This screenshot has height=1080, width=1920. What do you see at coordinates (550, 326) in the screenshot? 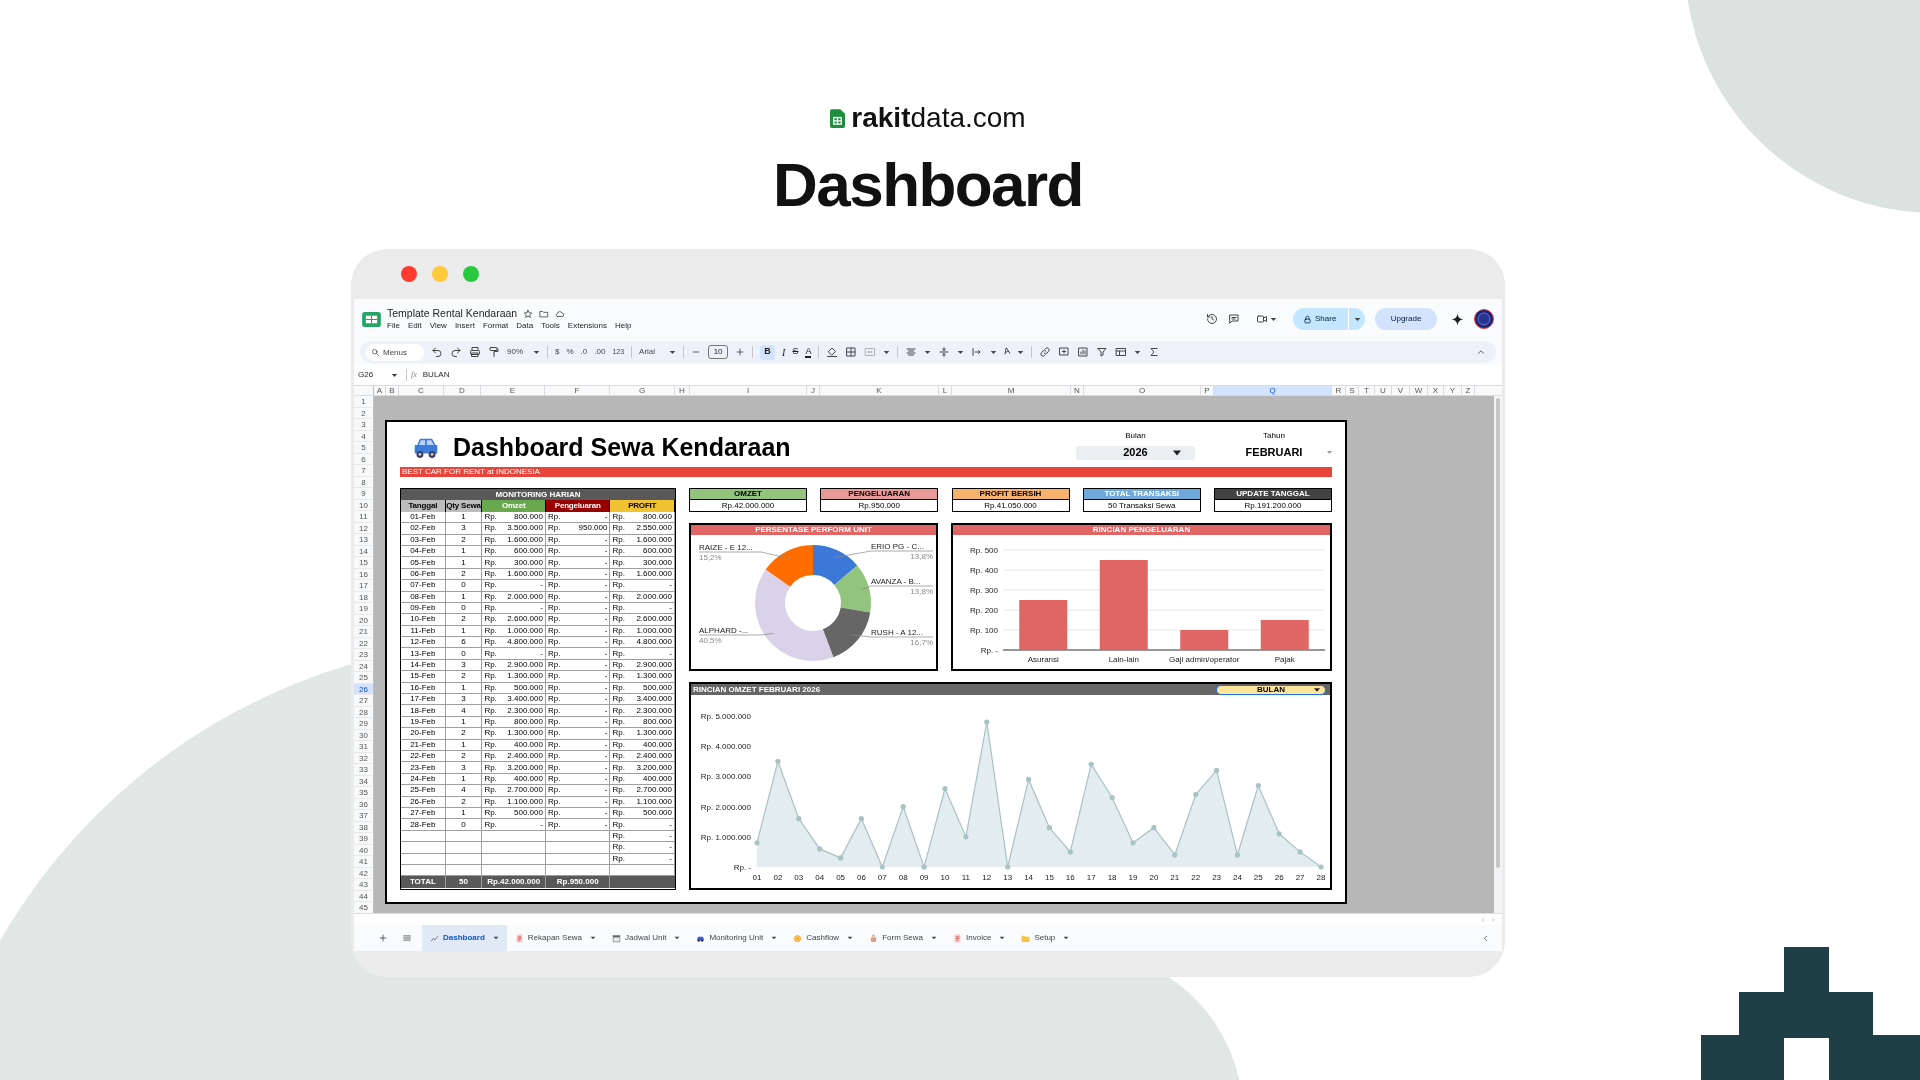
I see `menu-item: Tools` at bounding box center [550, 326].